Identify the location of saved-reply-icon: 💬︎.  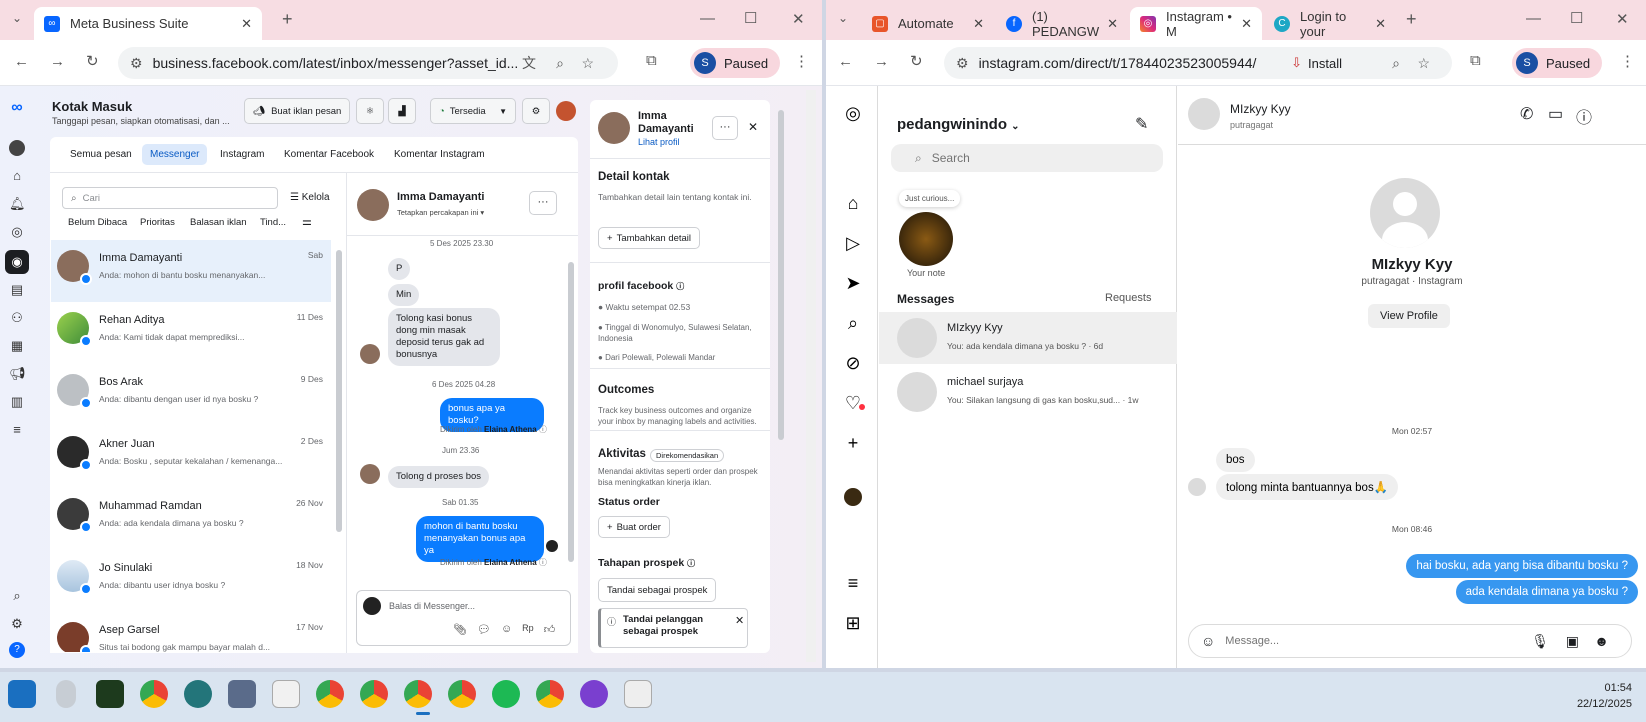
(484, 629).